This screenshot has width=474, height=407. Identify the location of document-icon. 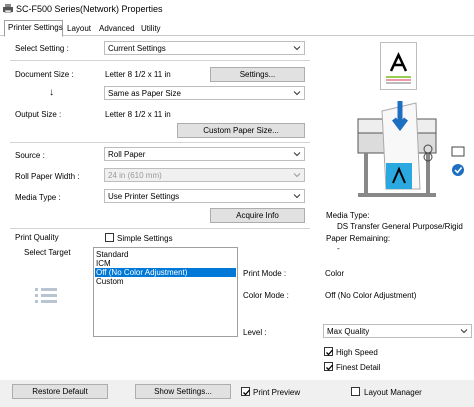
(398, 68).